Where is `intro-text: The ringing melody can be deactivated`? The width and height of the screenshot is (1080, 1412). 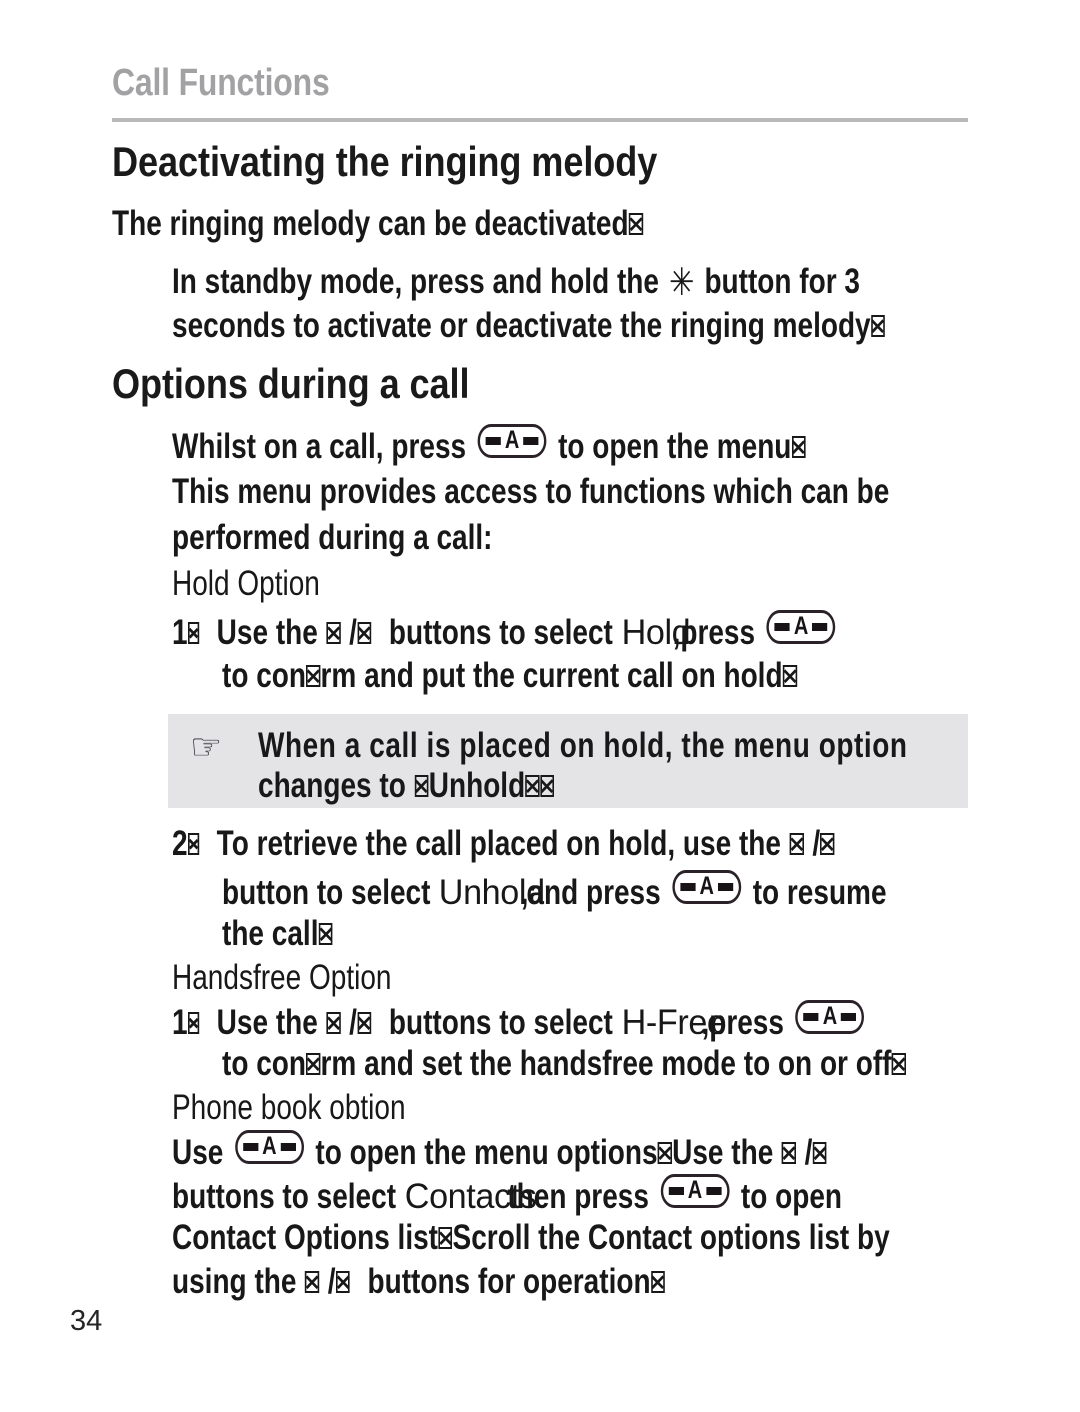 intro-text: The ringing melody can be deactivated is located at coordinates (370, 223).